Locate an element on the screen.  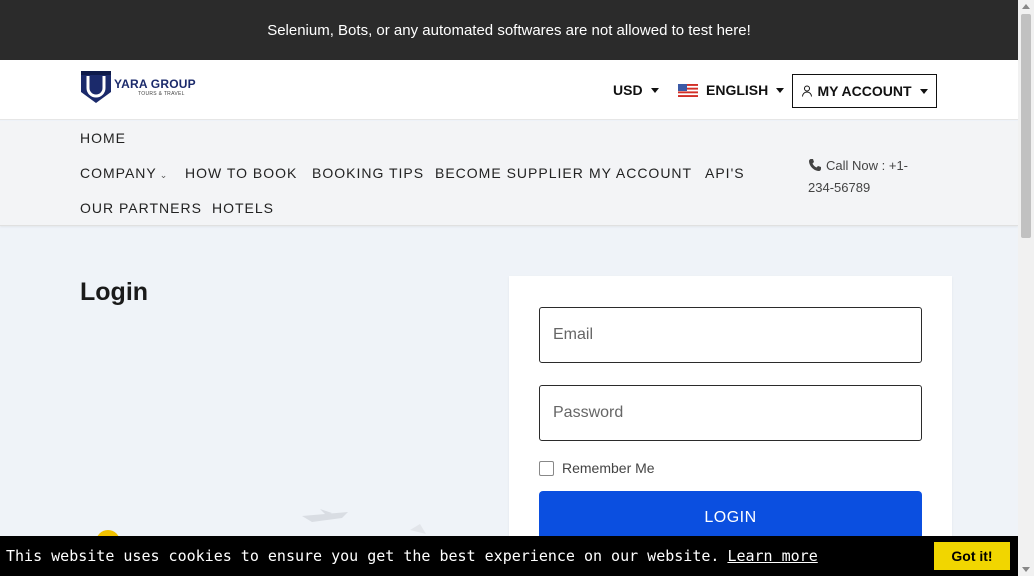
page-title: Login is located at coordinates (114, 292).